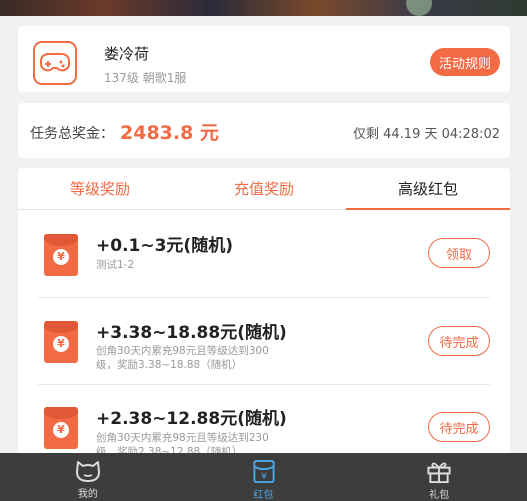  I want to click on bonus-card: 任务总奖金： 2483.8 元 仅剩 44.19 天 04:28:02, so click(264, 130).